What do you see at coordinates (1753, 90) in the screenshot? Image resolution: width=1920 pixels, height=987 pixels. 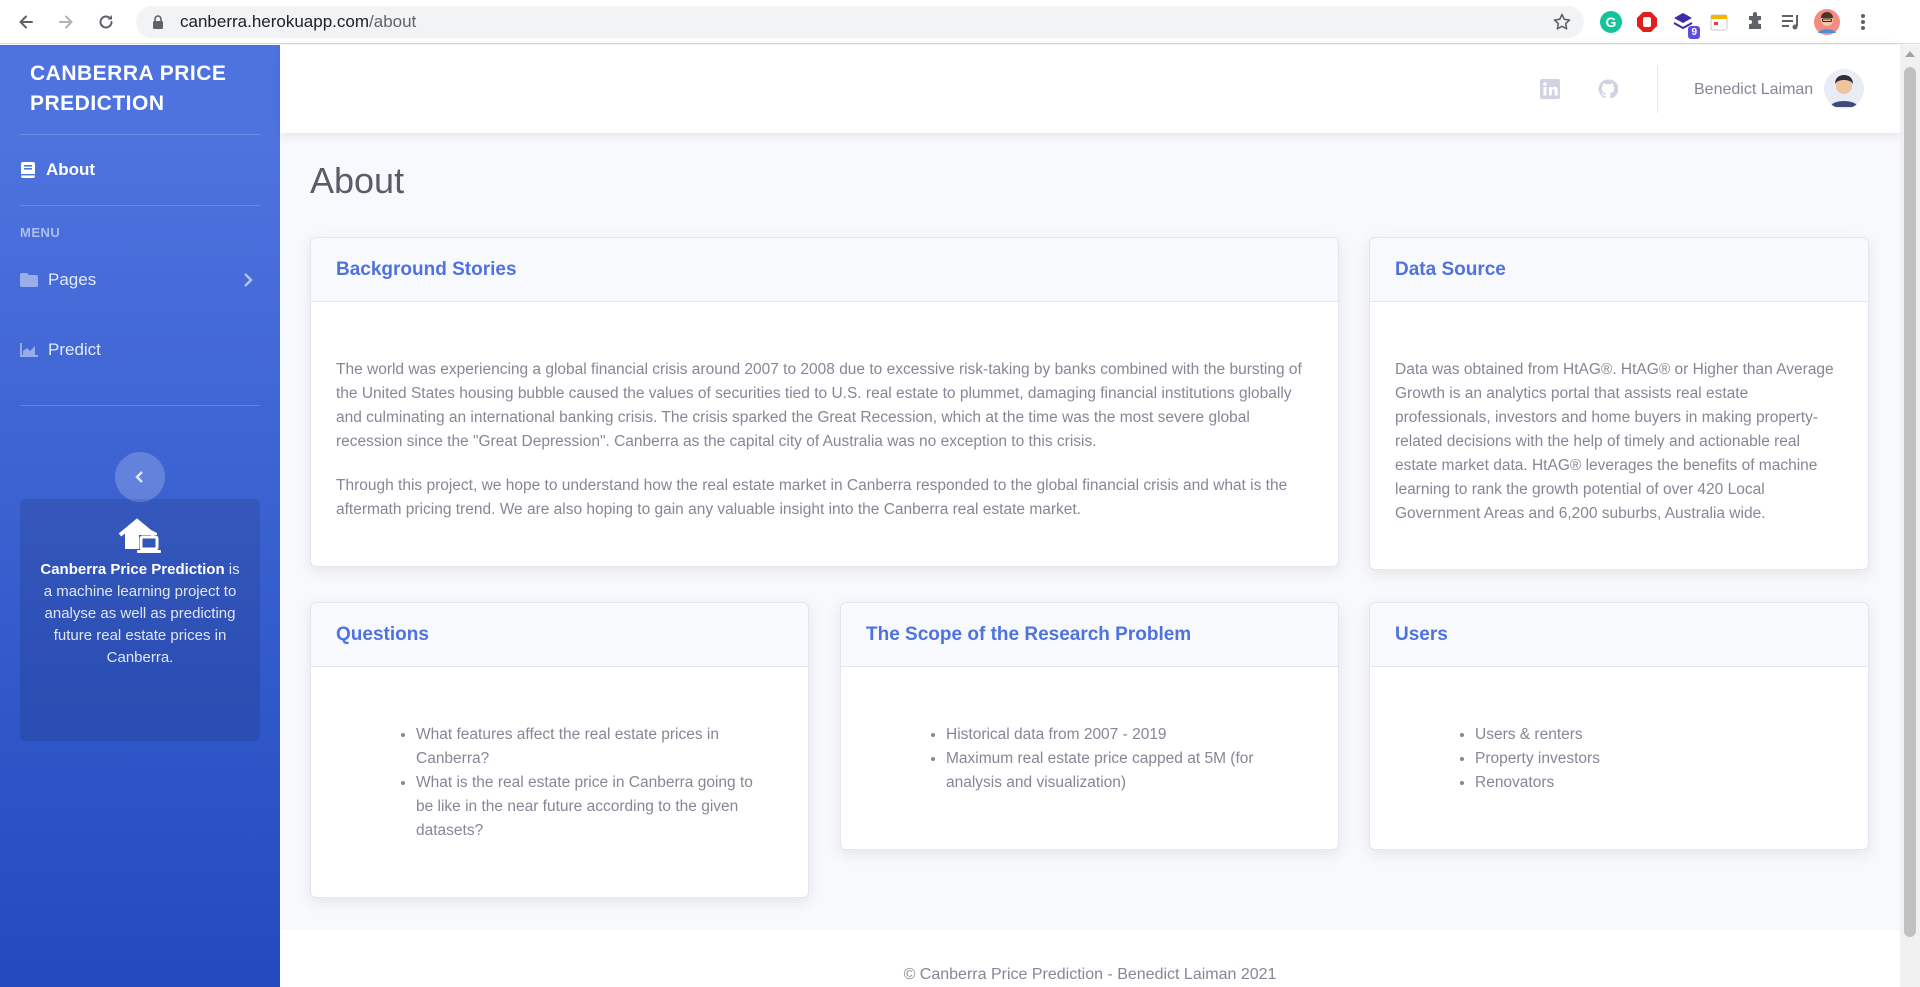 I see `user-name: Benedict Laiman` at bounding box center [1753, 90].